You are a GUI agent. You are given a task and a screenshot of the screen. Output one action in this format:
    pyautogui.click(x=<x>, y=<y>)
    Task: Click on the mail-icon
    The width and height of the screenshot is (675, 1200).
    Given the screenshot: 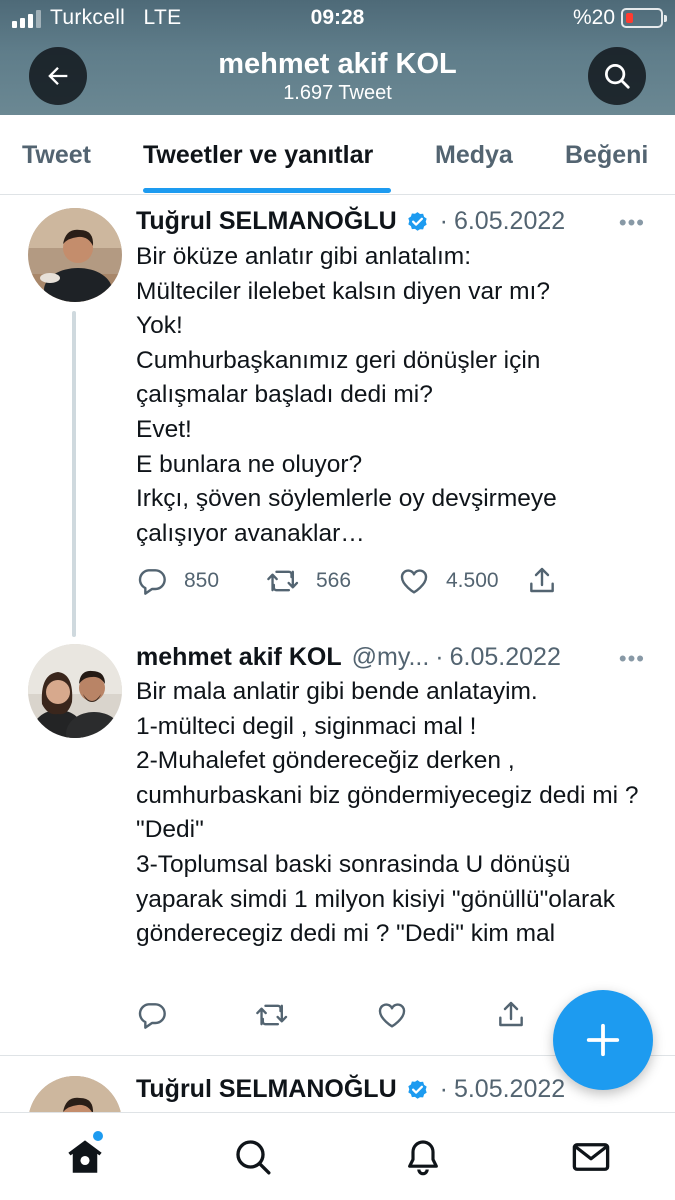 What is the action you would take?
    pyautogui.click(x=591, y=1157)
    